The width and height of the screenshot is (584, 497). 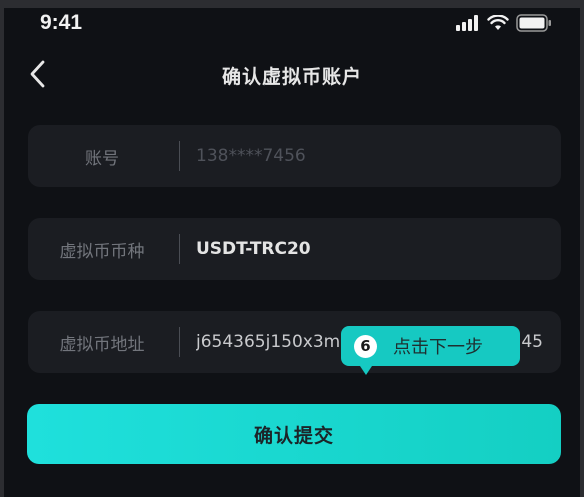 I want to click on currency-type-label: 虚拟币币种, so click(x=102, y=251).